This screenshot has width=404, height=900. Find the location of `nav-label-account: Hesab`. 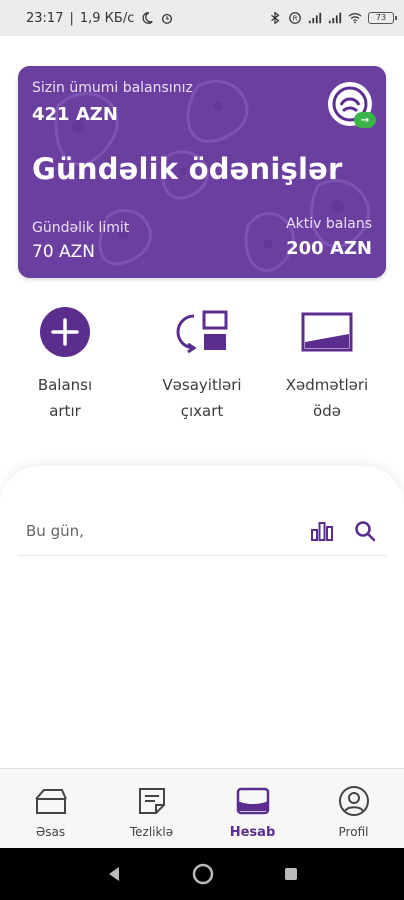

nav-label-account: Hesab is located at coordinates (252, 832).